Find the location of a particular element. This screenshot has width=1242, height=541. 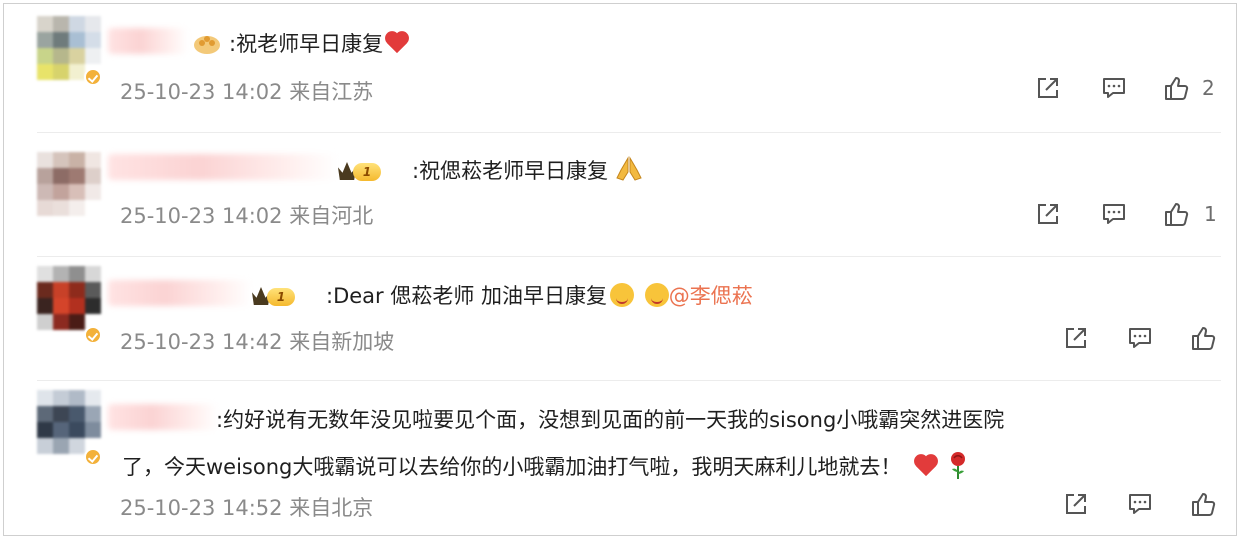

mention-link: @李偲菘 is located at coordinates (711, 296).